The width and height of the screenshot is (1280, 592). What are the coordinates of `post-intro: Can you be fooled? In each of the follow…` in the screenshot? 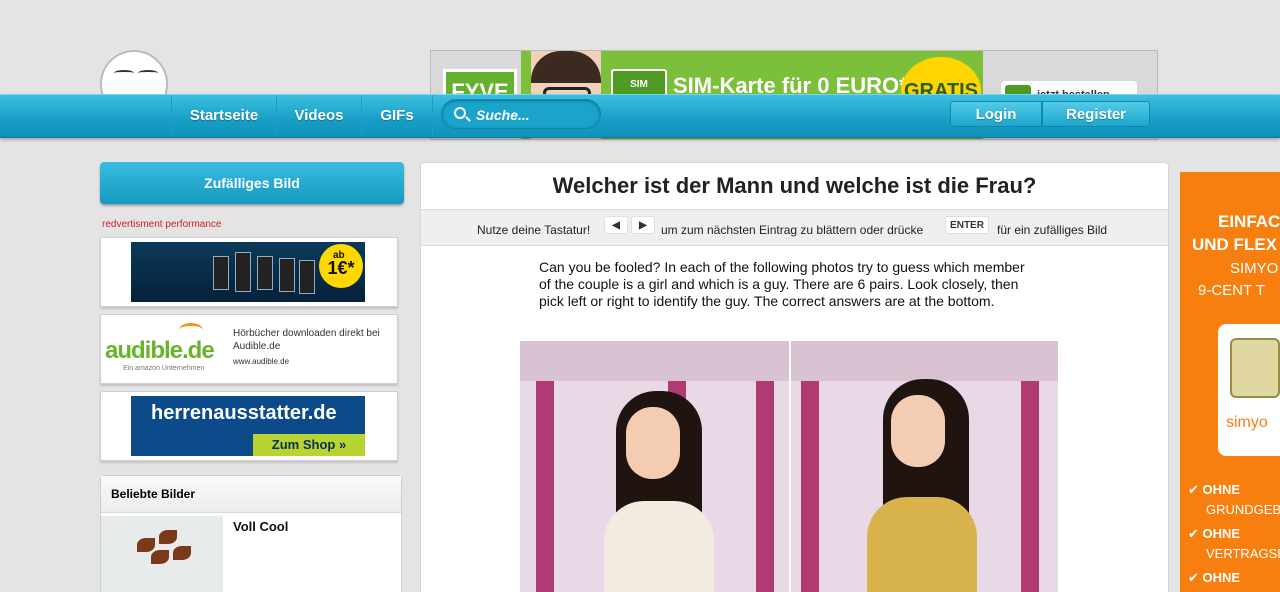 It's located at (782, 284).